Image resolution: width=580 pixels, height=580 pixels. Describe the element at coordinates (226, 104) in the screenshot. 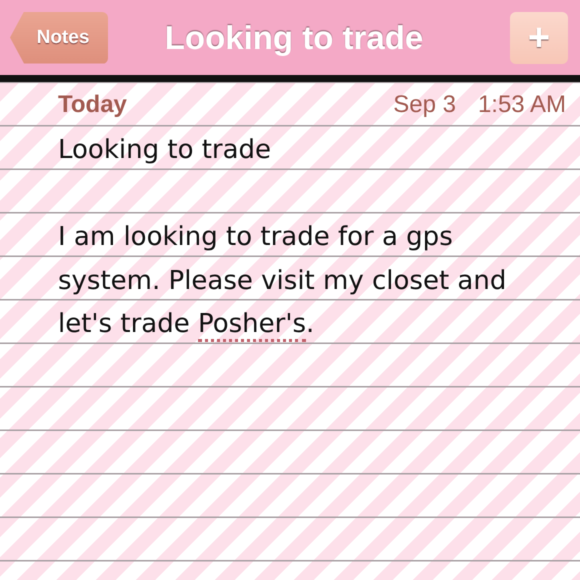

I see `note-day: Today` at that location.